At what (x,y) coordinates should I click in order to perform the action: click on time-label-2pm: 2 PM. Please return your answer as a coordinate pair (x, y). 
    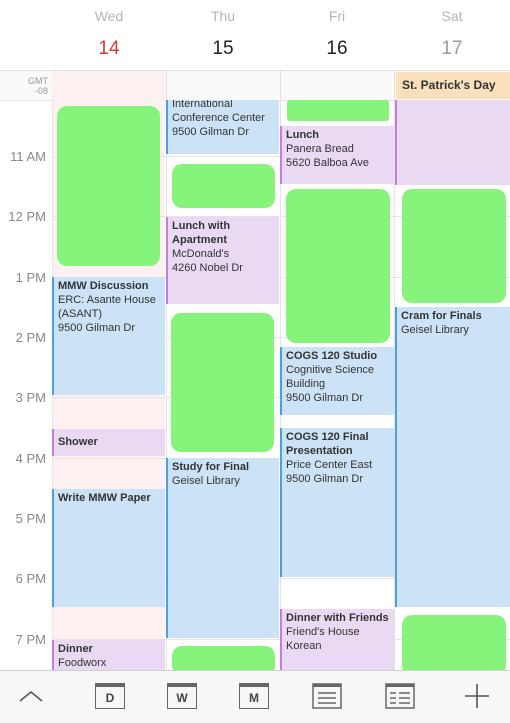
    Looking at the image, I should click on (30, 337).